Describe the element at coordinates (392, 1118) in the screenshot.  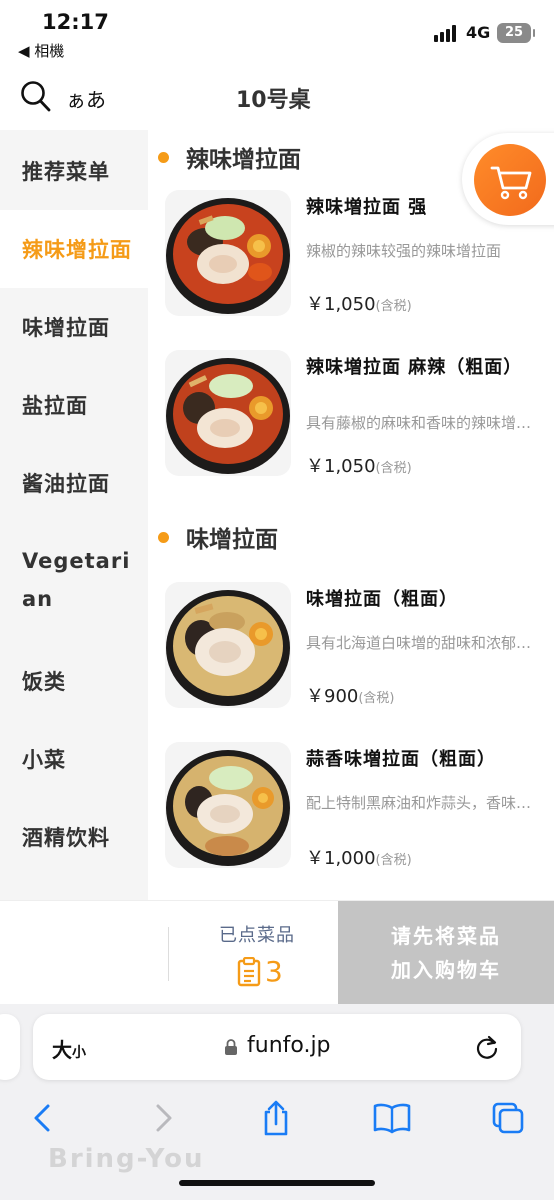
I see `bookmarks-icon` at that location.